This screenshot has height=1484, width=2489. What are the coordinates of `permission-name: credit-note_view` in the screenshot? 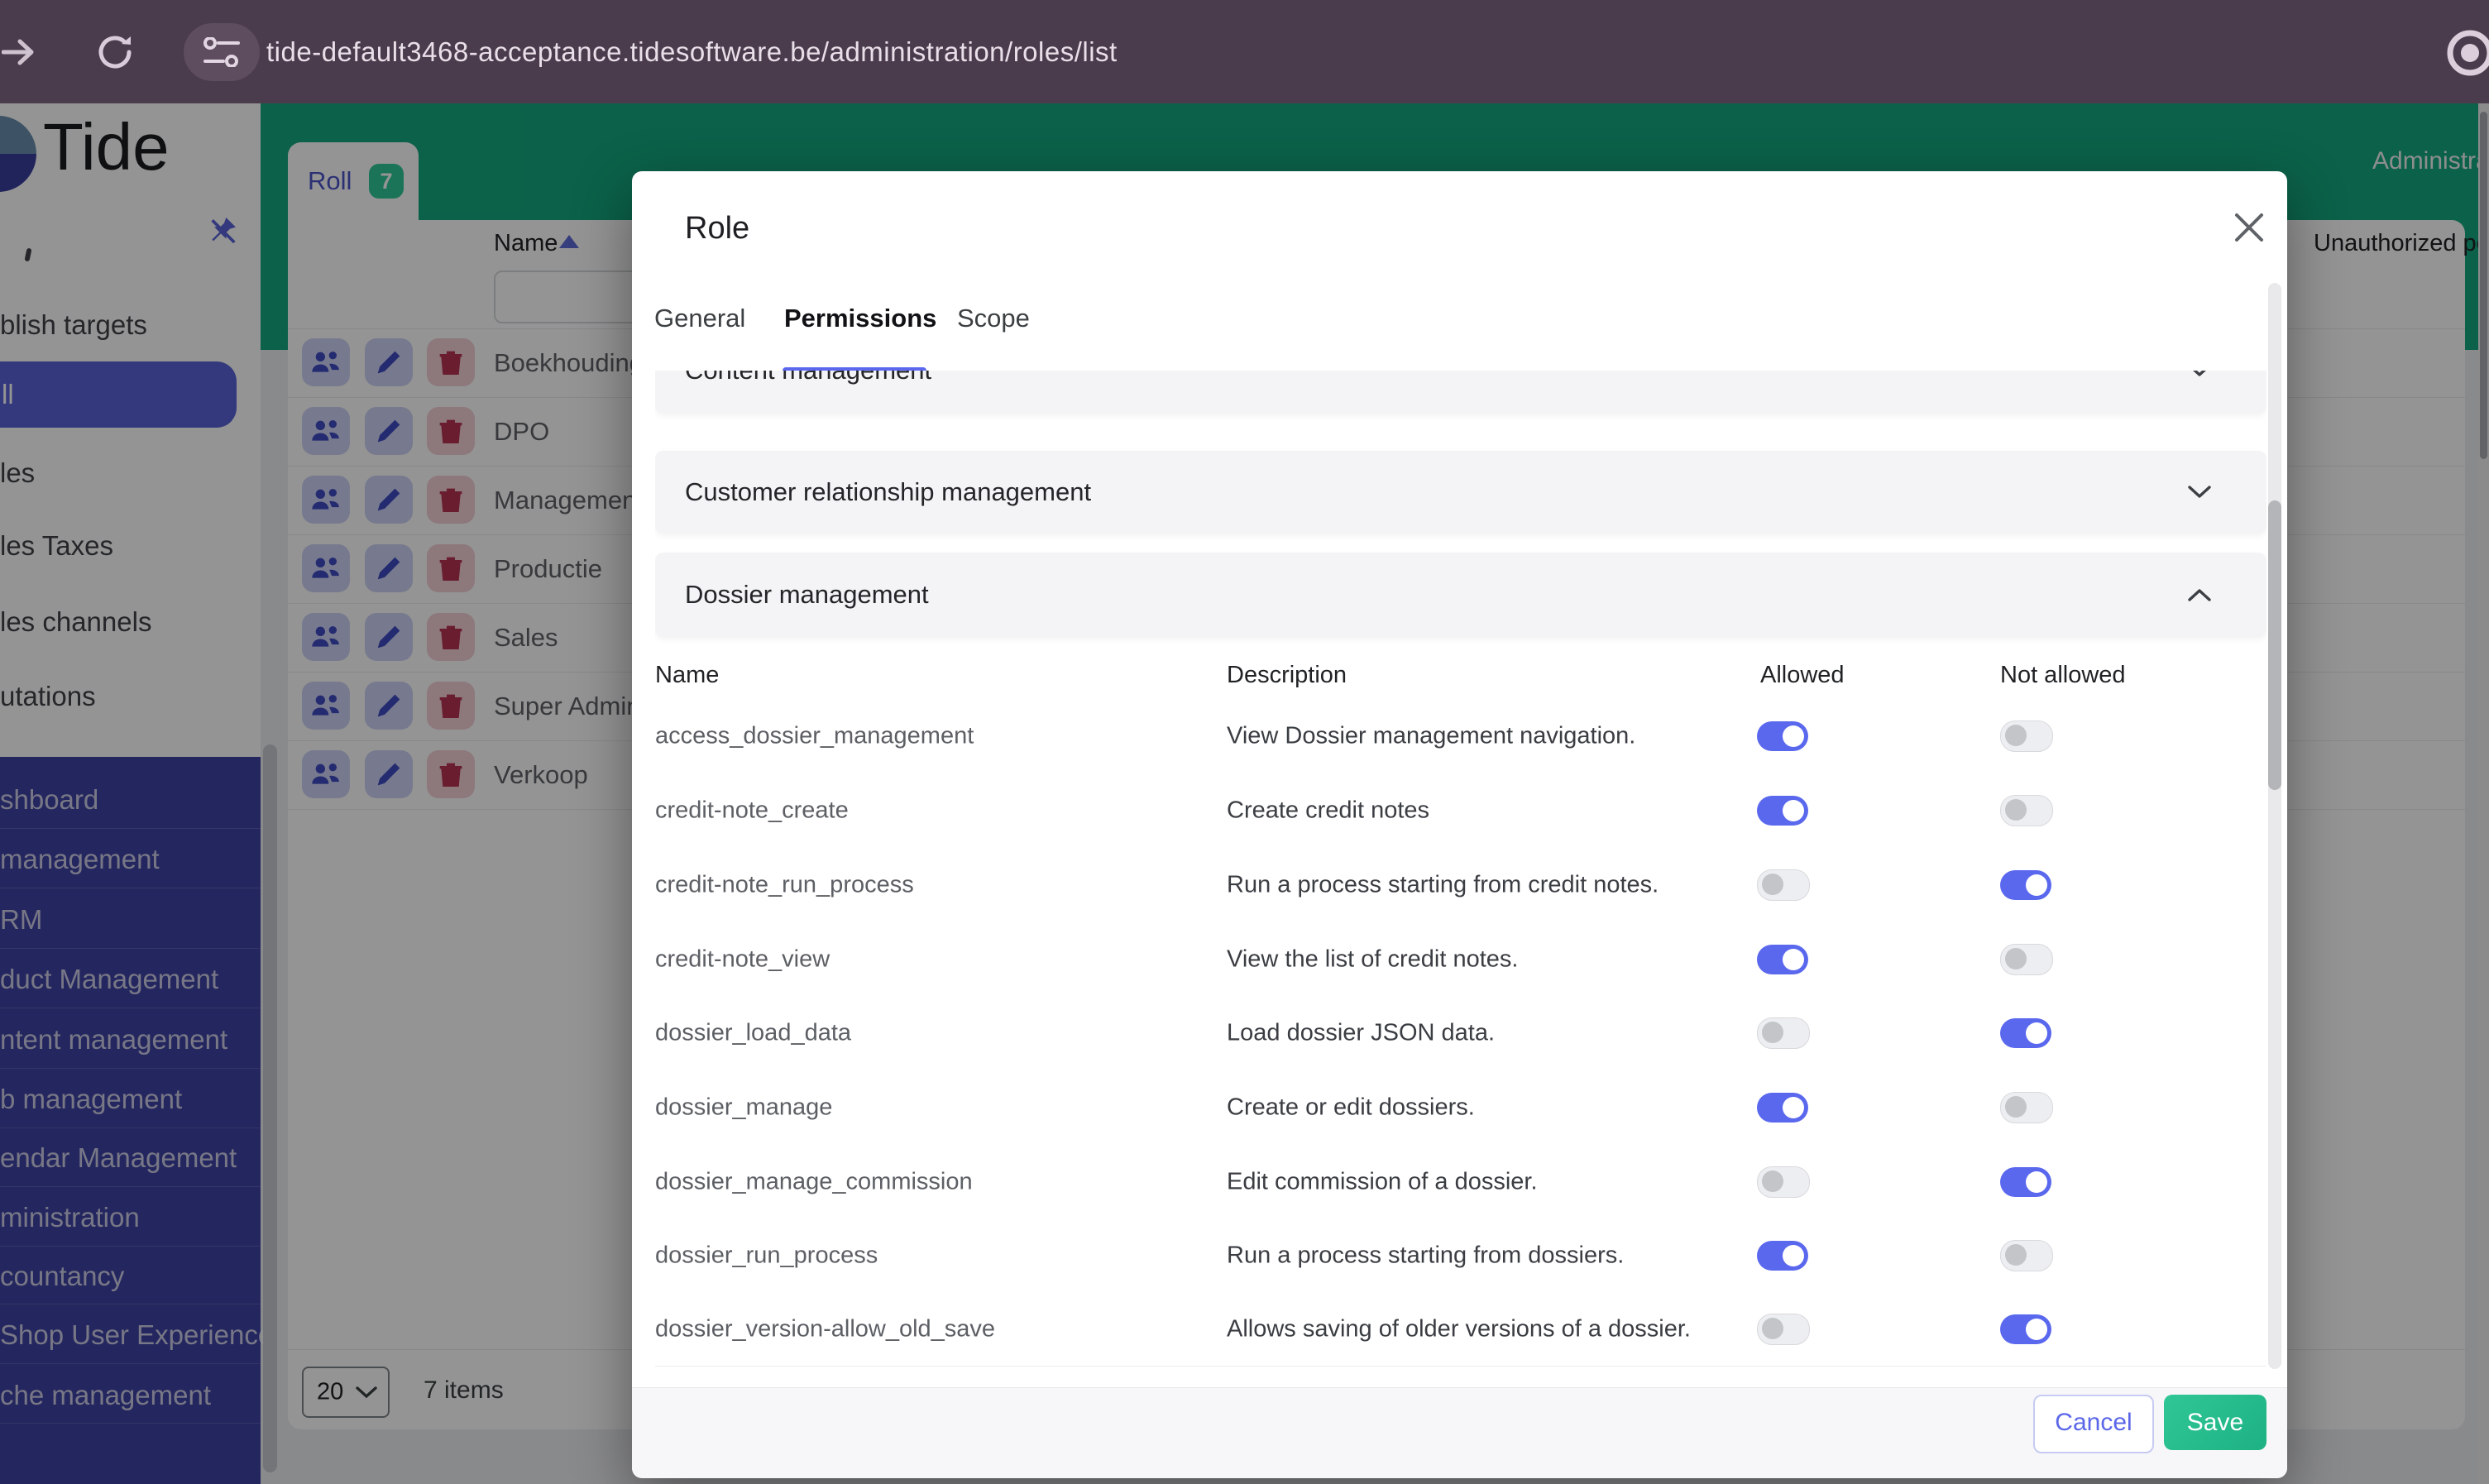 It's located at (742, 958).